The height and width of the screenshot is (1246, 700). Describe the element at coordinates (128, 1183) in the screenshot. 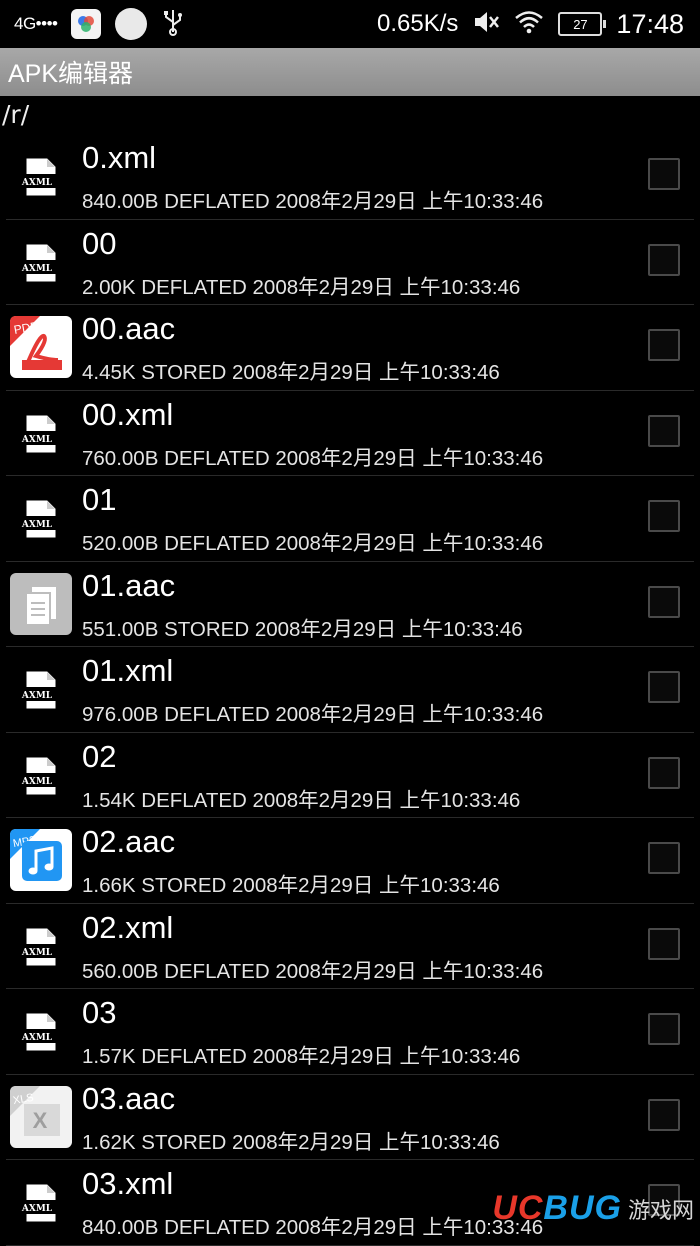

I see `file-name: 03.xml` at that location.